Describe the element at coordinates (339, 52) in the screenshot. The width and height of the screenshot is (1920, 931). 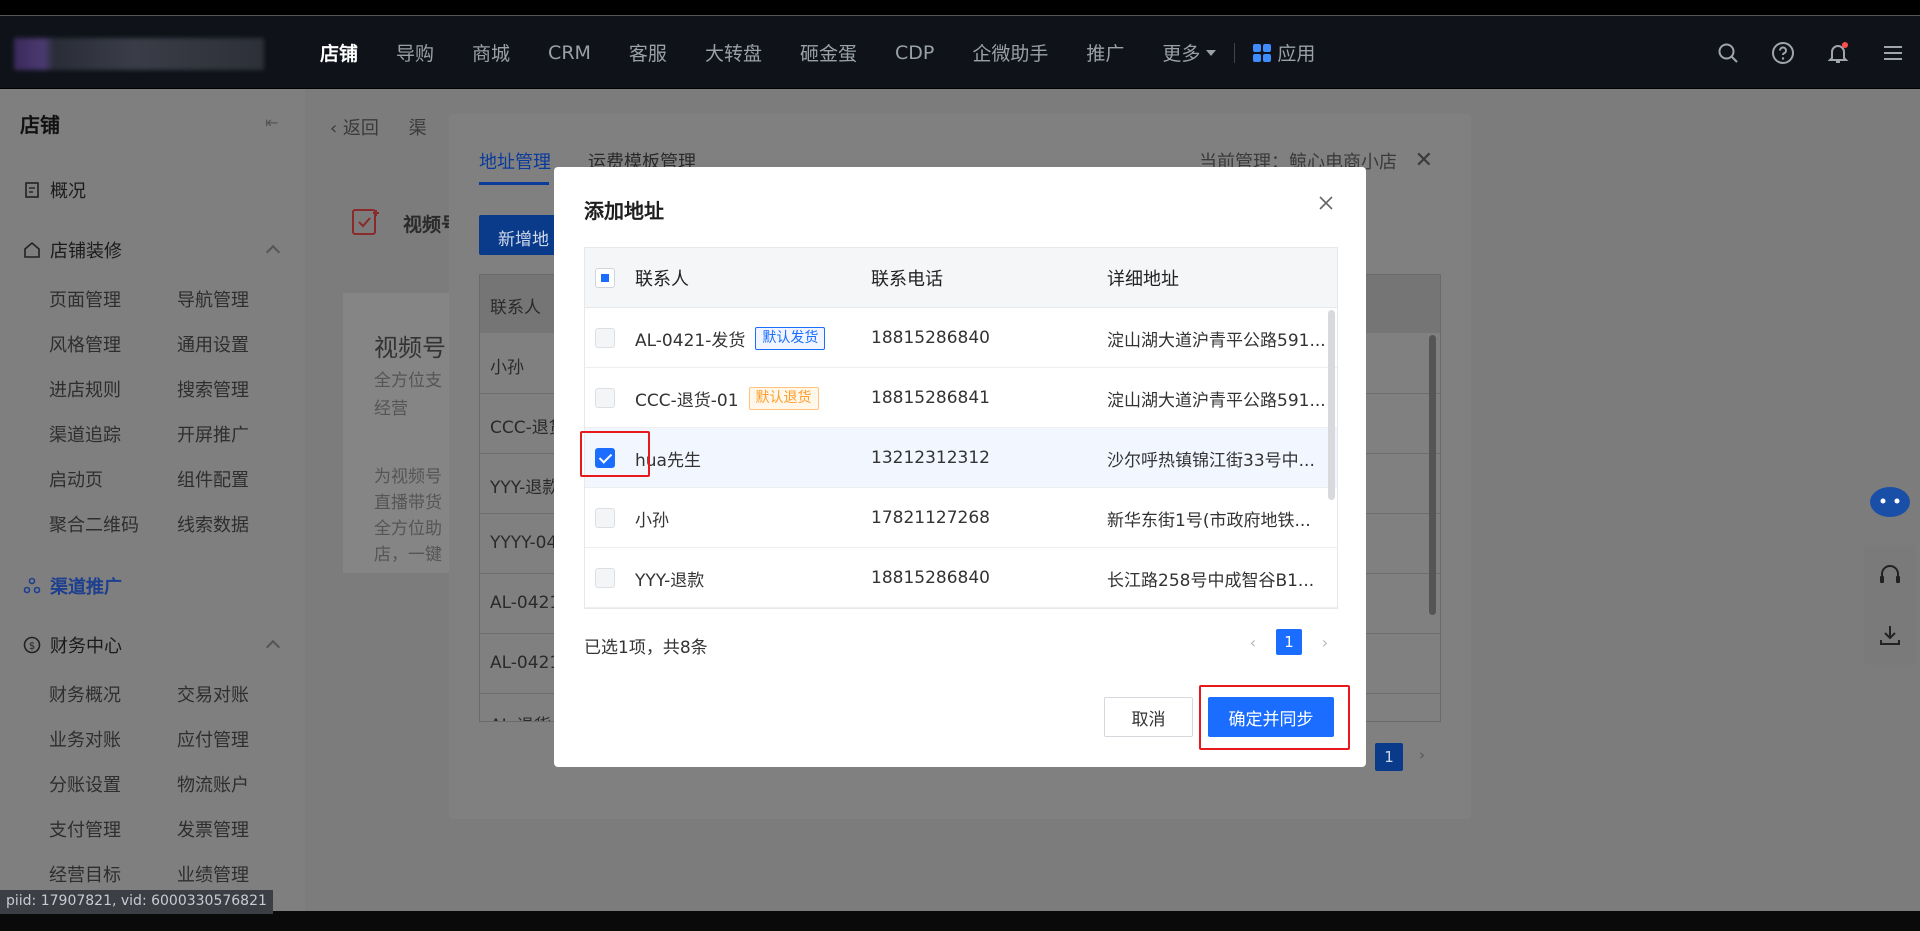
I see `nav-item-store: 店铺` at that location.